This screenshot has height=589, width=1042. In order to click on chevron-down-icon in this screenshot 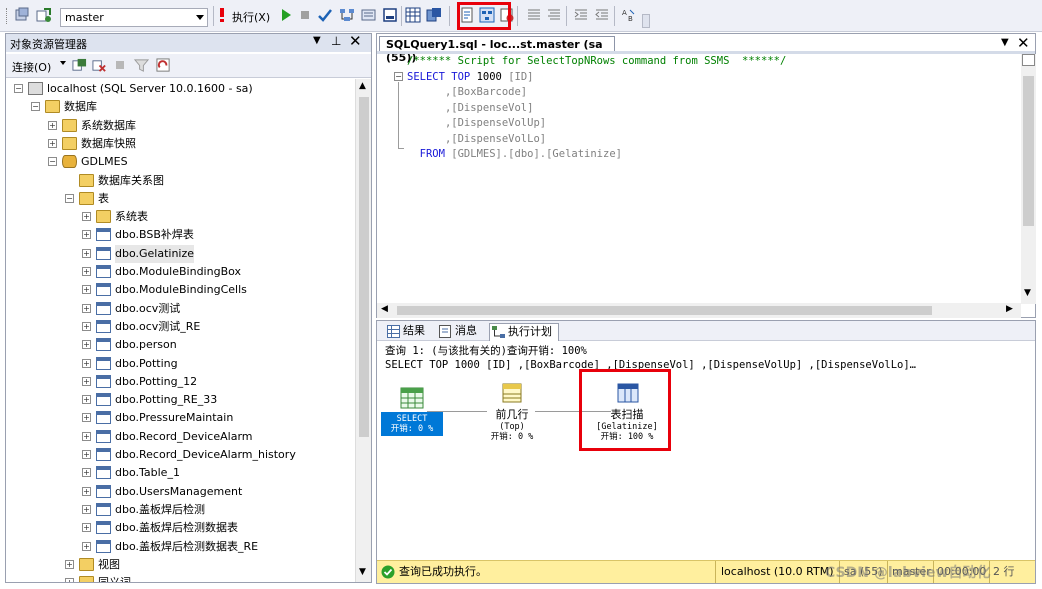, I will do `click(200, 17)`.